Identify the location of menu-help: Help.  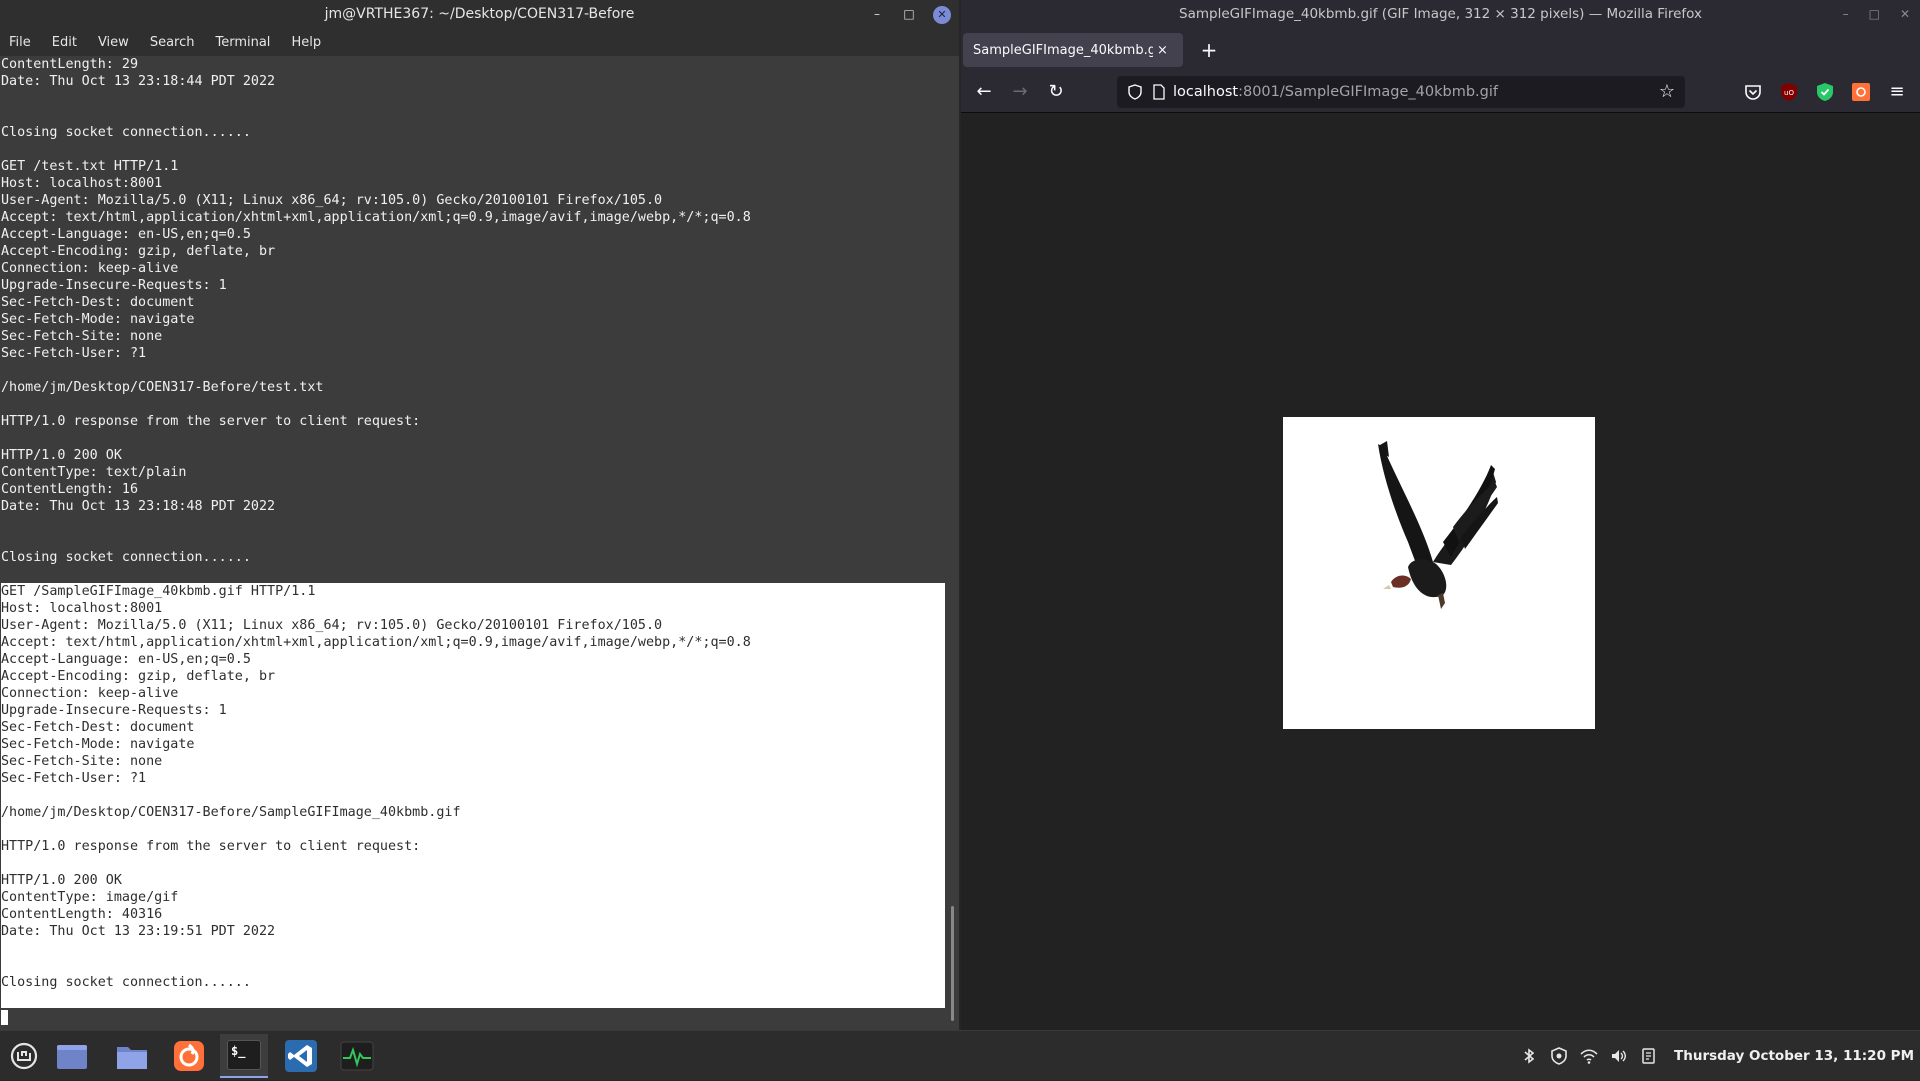
(306, 42).